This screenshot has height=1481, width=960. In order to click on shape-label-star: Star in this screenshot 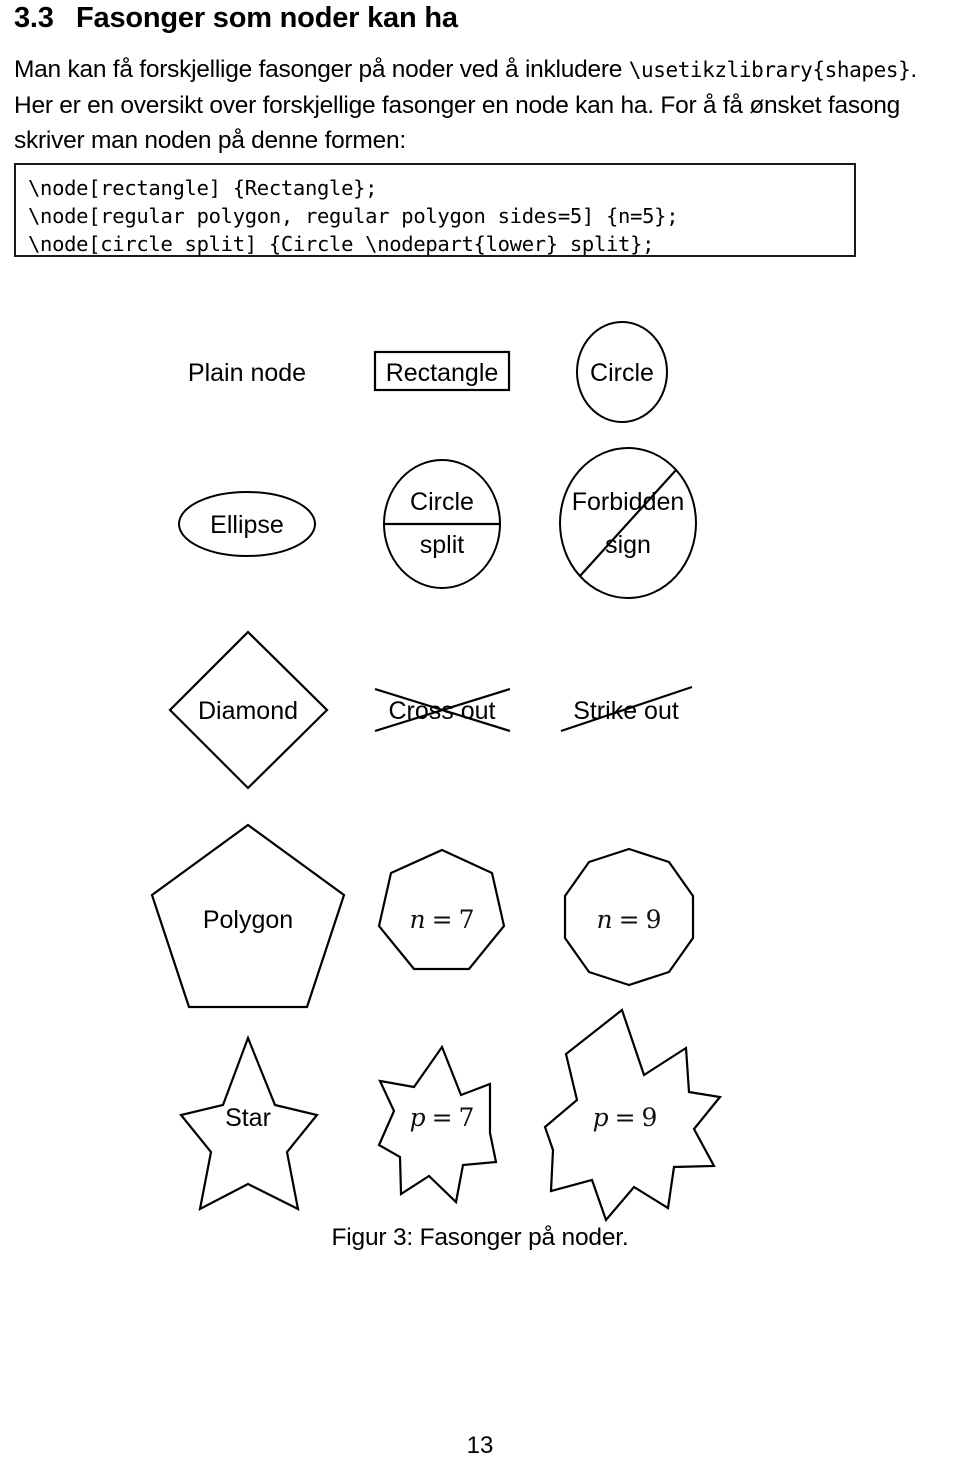, I will do `click(248, 1118)`.